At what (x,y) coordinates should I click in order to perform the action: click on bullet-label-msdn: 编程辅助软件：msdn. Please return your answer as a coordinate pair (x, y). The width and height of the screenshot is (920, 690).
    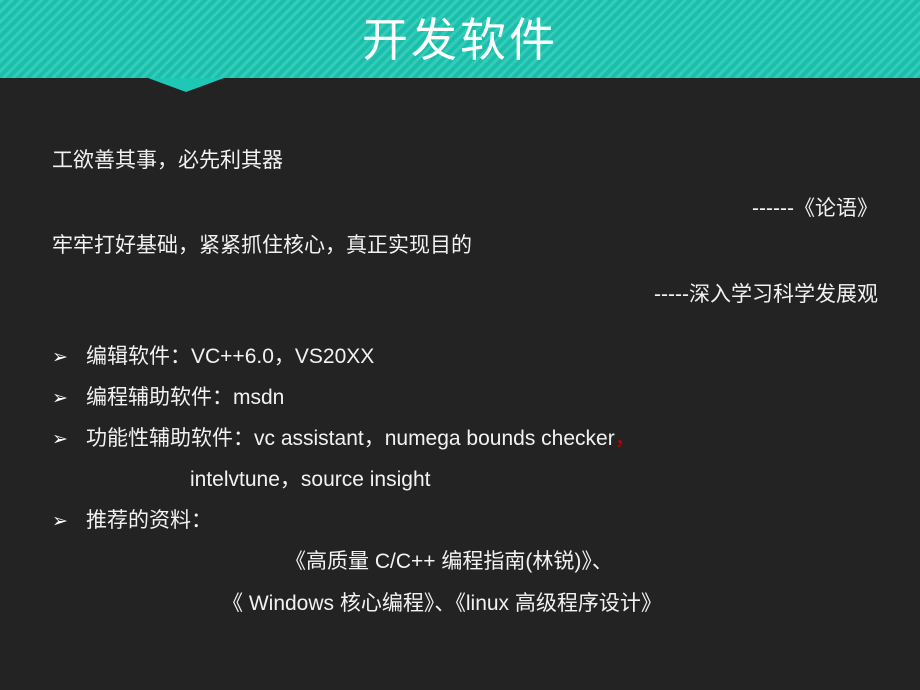
    Looking at the image, I should click on (185, 397).